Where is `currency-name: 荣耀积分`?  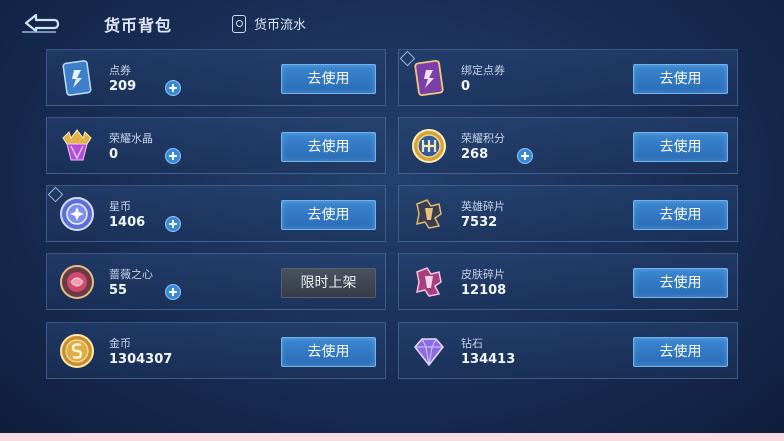 currency-name: 荣耀积分 is located at coordinates (483, 138).